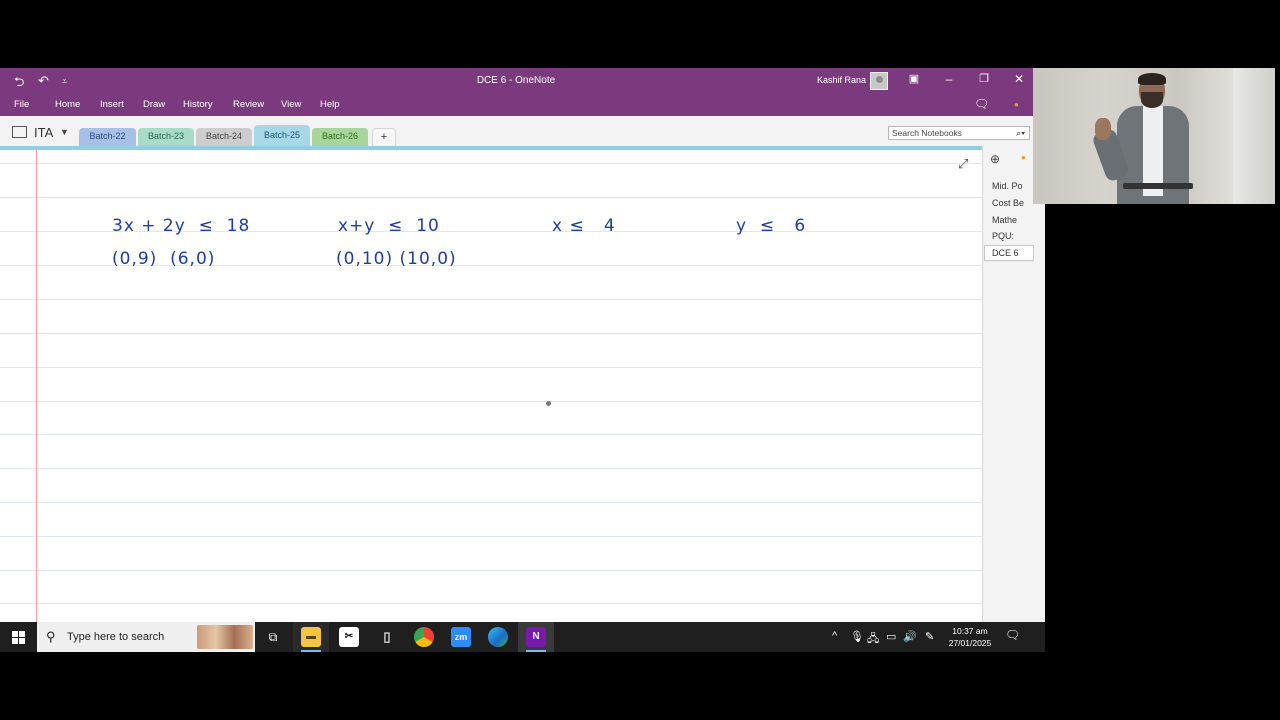  I want to click on menu-history: History, so click(198, 104).